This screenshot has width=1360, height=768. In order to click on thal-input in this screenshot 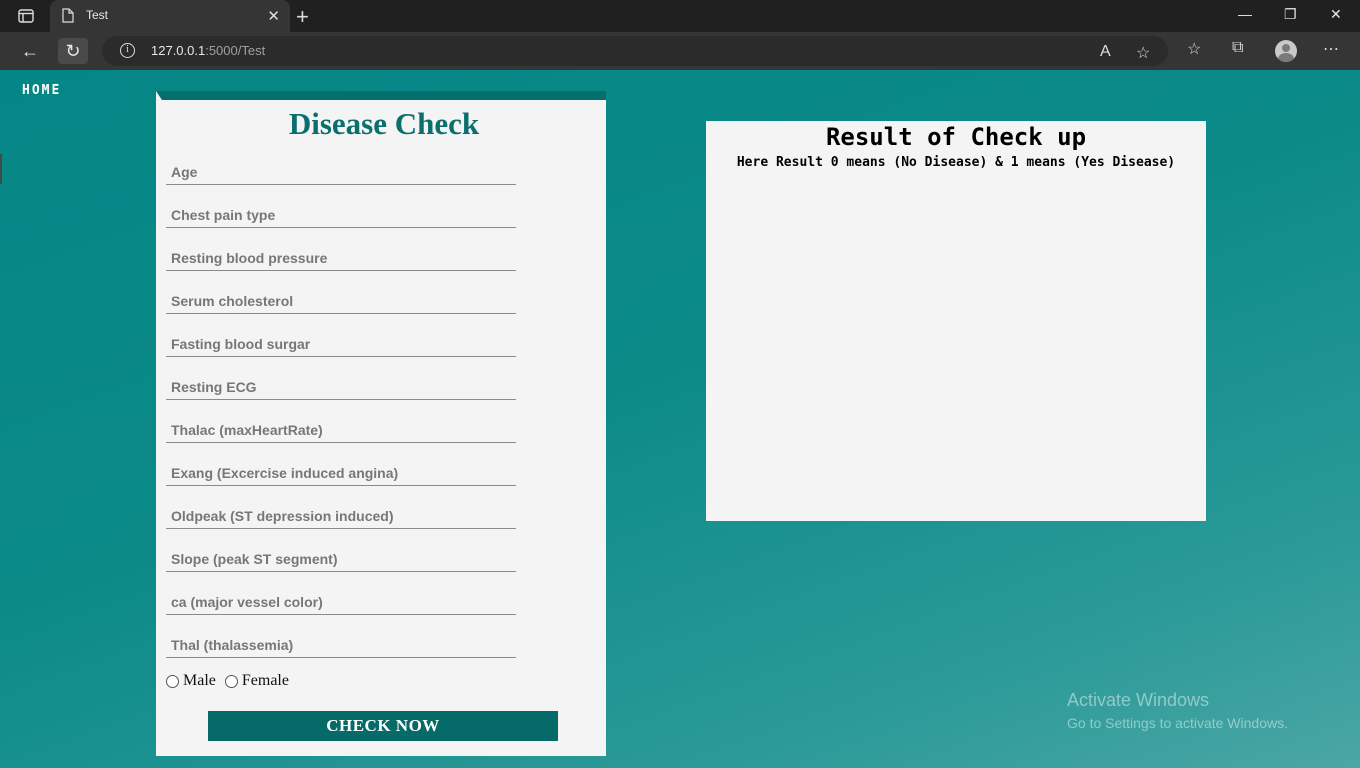, I will do `click(341, 642)`.